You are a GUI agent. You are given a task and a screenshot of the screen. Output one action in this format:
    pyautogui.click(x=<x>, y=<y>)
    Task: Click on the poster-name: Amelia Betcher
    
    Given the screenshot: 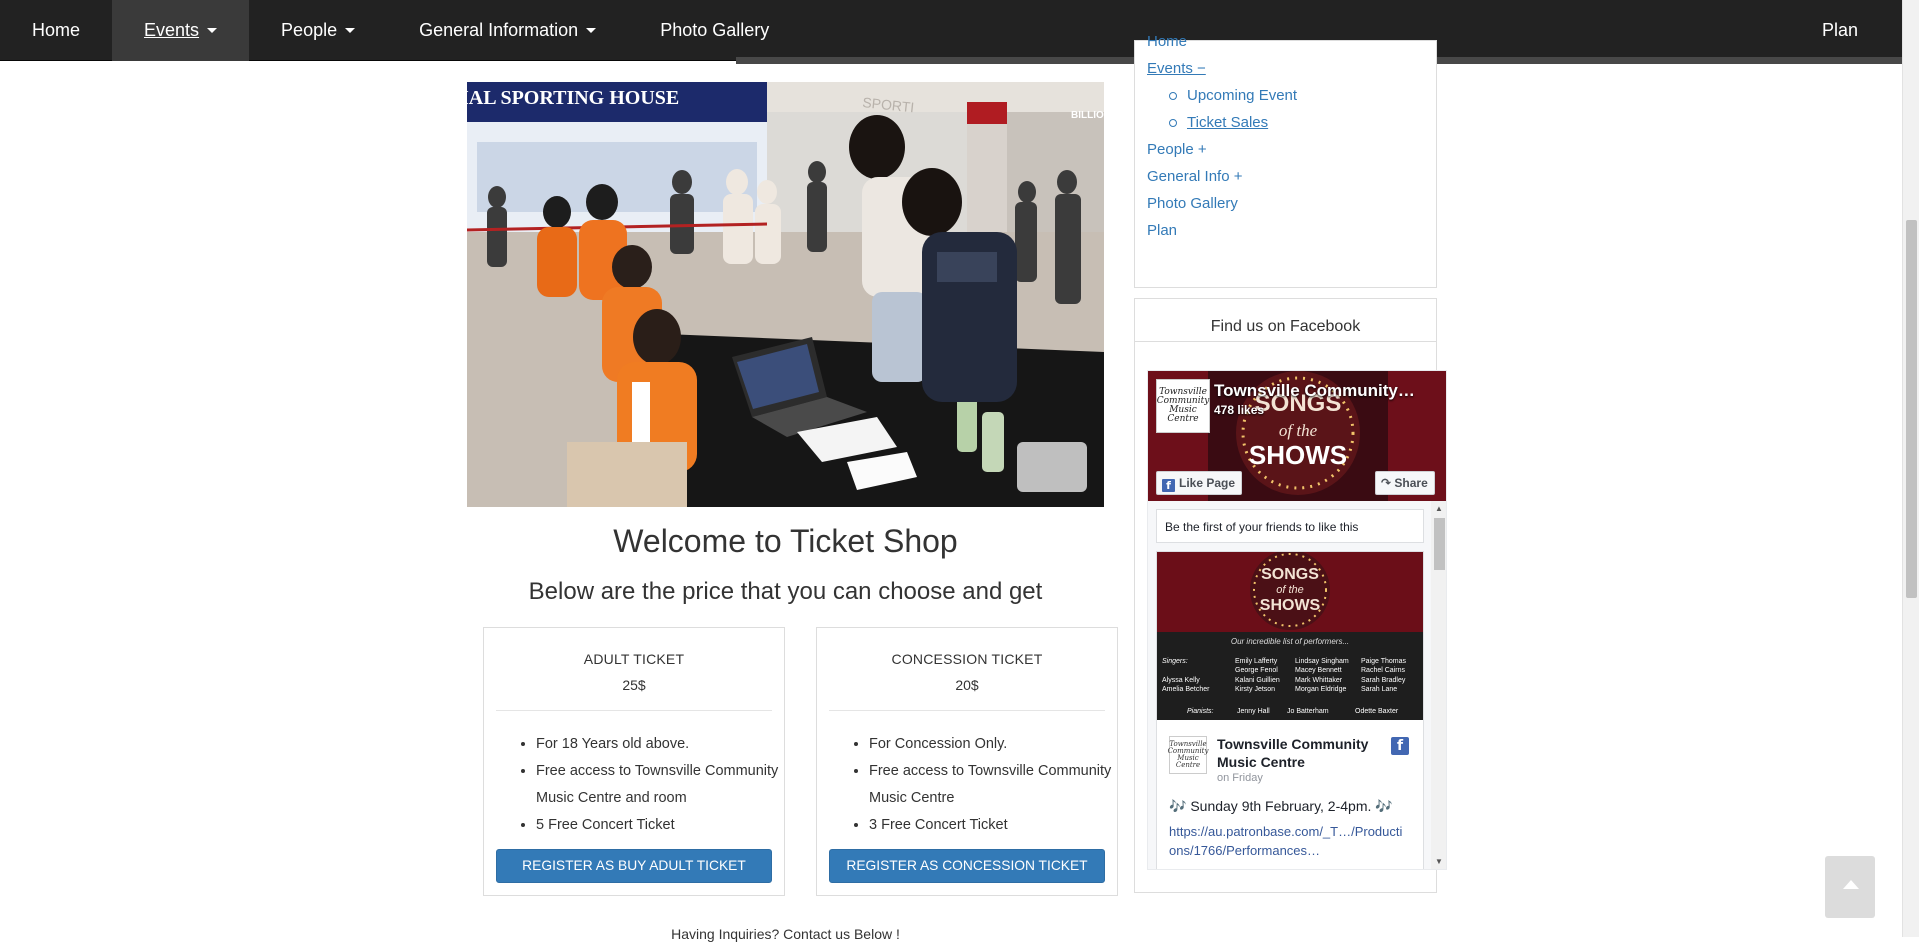 What is the action you would take?
    pyautogui.click(x=1186, y=689)
    